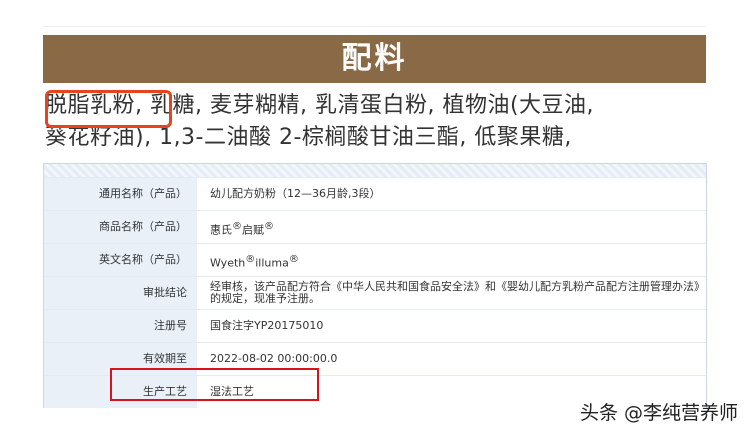 This screenshot has width=750, height=432. I want to click on row-value: 幼儿配方奶粉（12—36月龄,3段）, so click(451, 194).